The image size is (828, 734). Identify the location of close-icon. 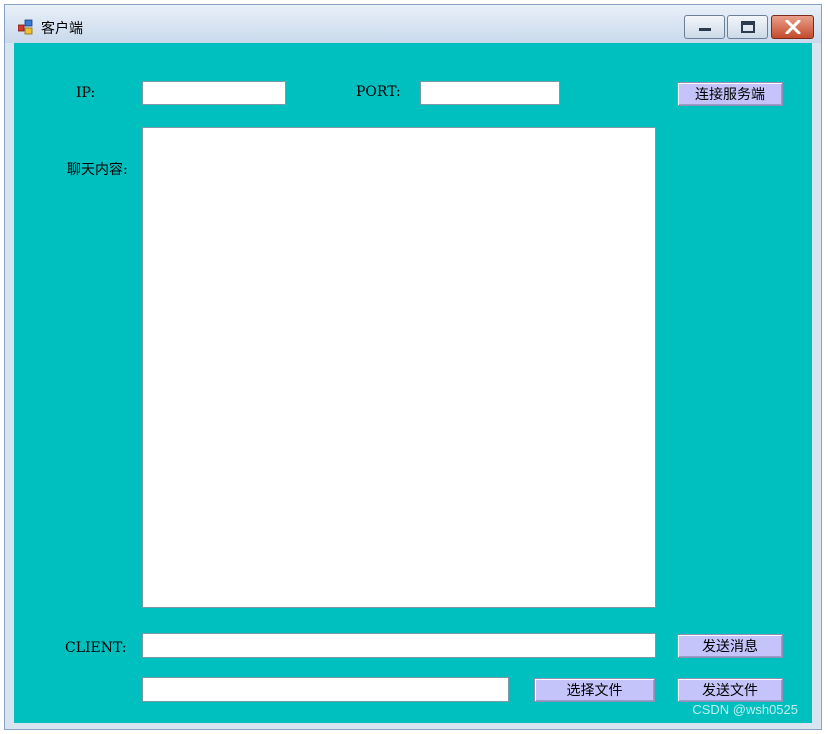
(792, 27).